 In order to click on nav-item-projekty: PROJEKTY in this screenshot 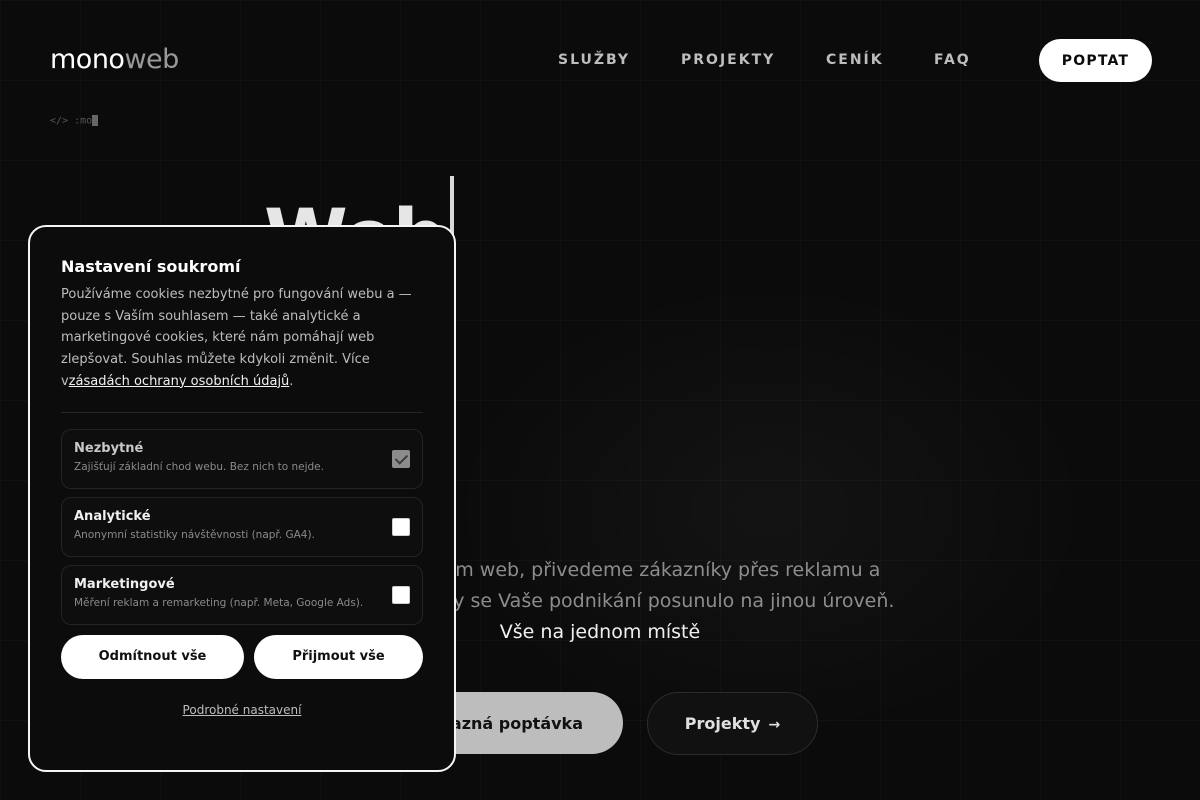, I will do `click(728, 60)`.